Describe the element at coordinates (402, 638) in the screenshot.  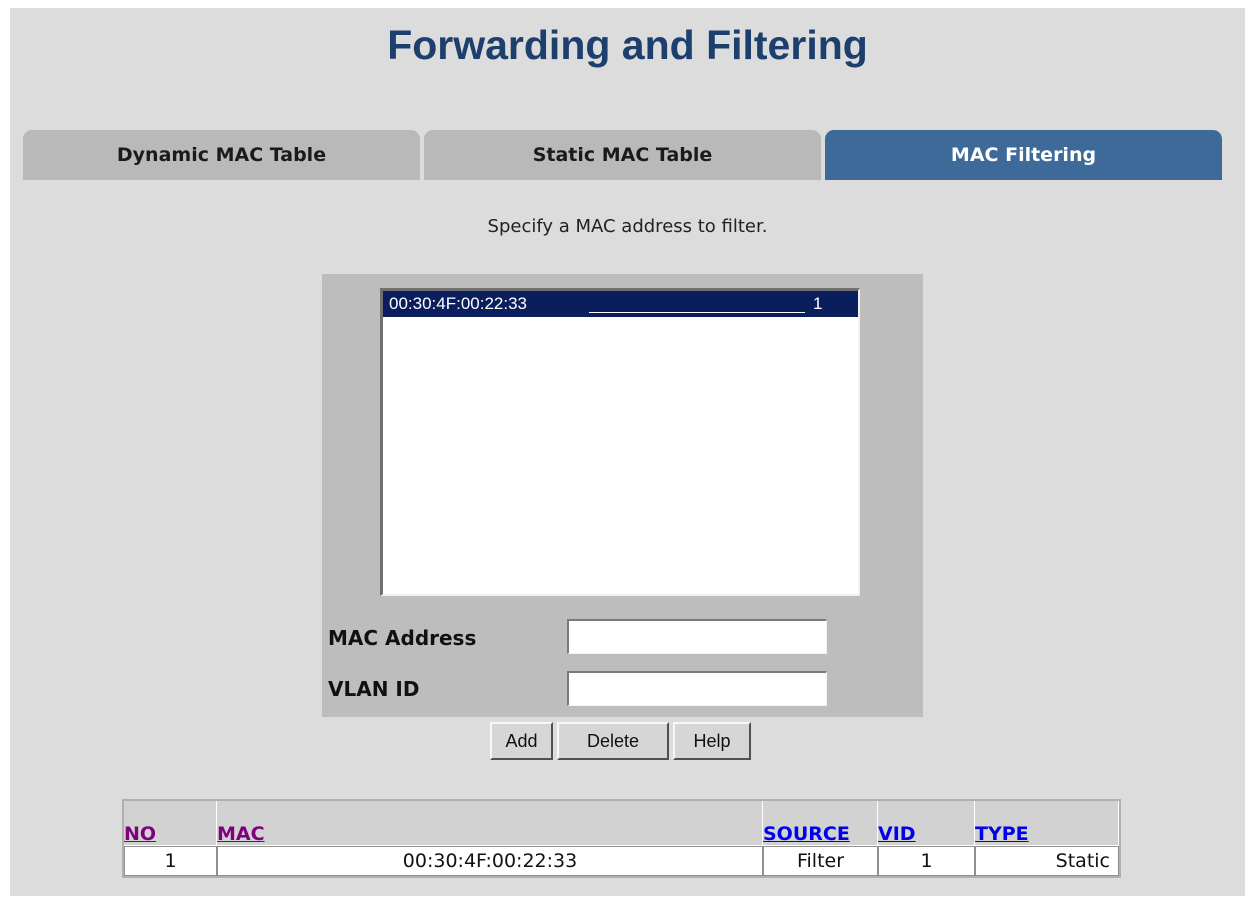
I see `mac-address-label: MAC Address` at that location.